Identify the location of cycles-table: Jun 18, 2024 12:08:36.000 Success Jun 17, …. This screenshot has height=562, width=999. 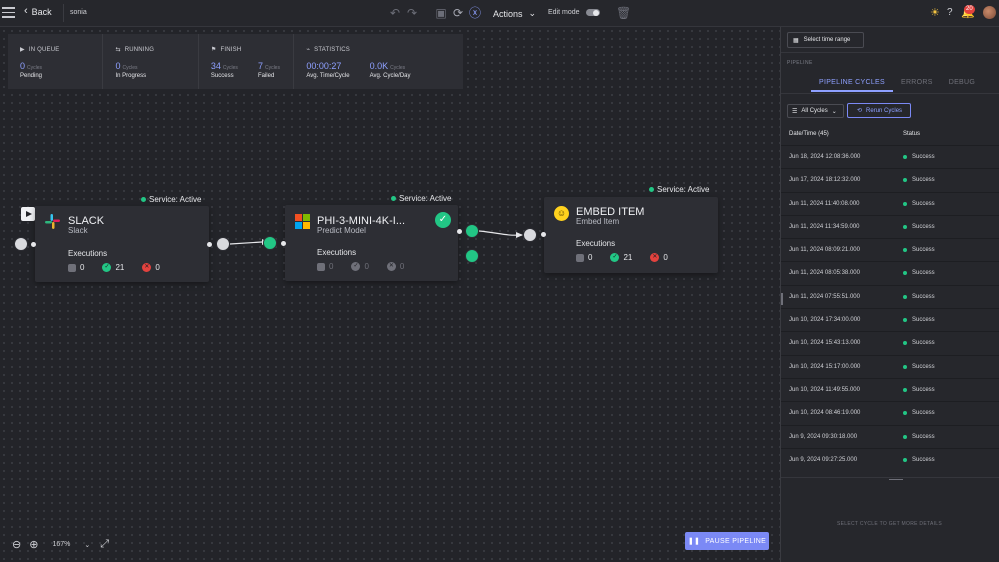
(890, 308).